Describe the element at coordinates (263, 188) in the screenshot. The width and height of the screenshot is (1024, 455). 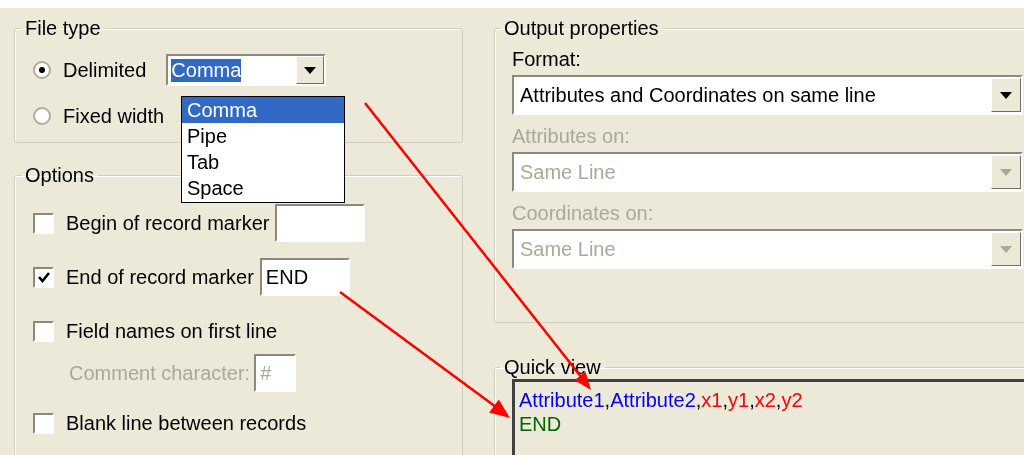
I see `dropdown-option: Space` at that location.